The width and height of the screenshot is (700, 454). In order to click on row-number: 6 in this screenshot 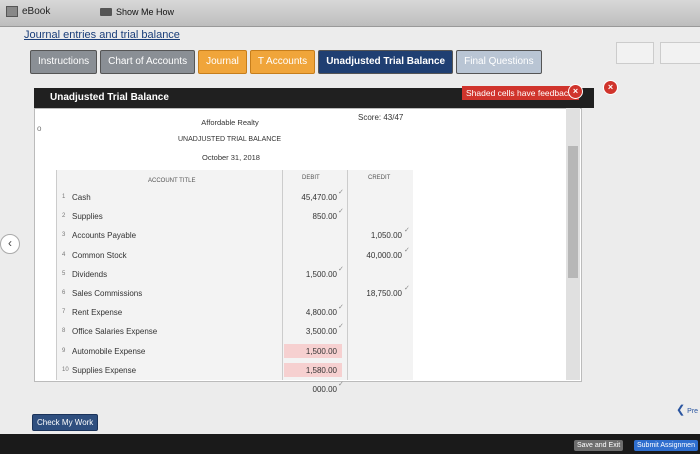, I will do `click(64, 293)`.